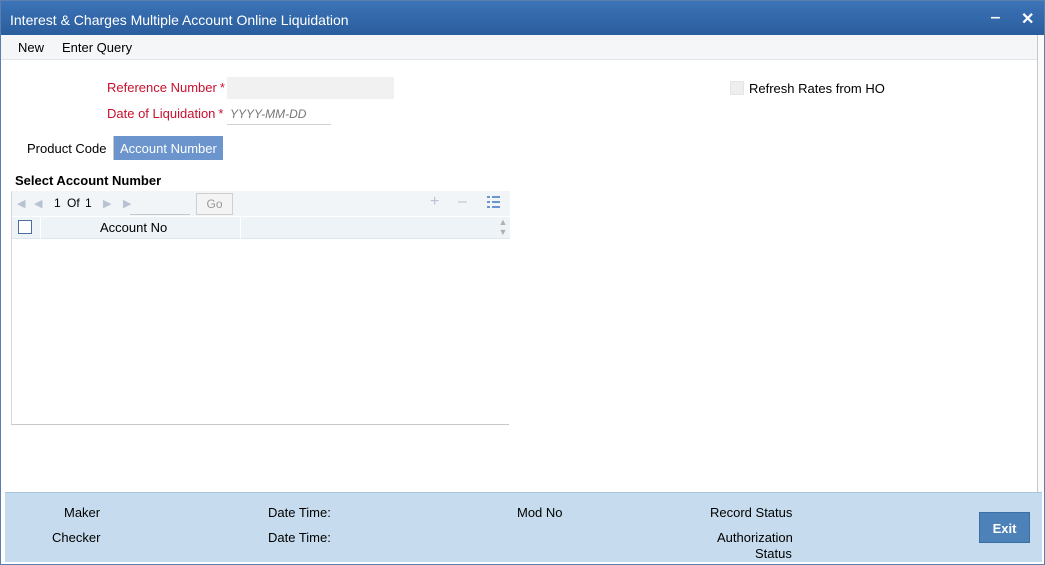 The image size is (1045, 565). Describe the element at coordinates (25, 227) in the screenshot. I see `select-all-checkbox` at that location.